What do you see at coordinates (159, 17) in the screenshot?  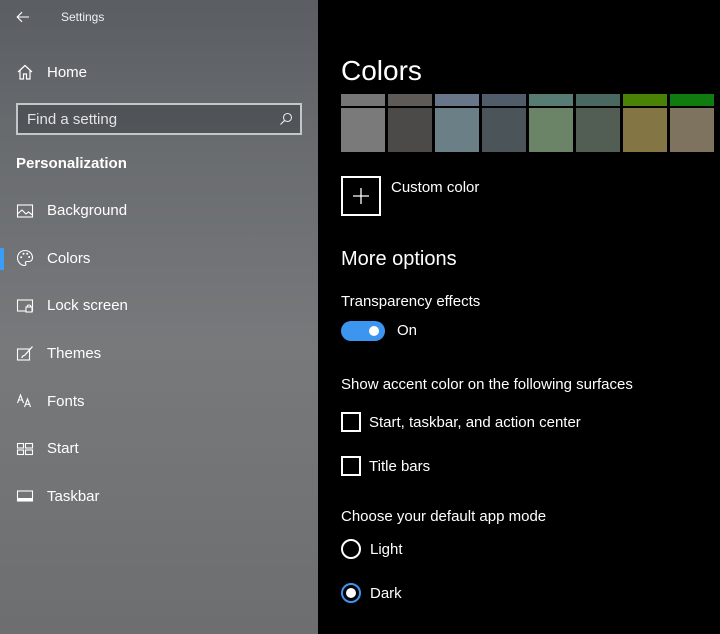 I see `title-bar: Settings` at bounding box center [159, 17].